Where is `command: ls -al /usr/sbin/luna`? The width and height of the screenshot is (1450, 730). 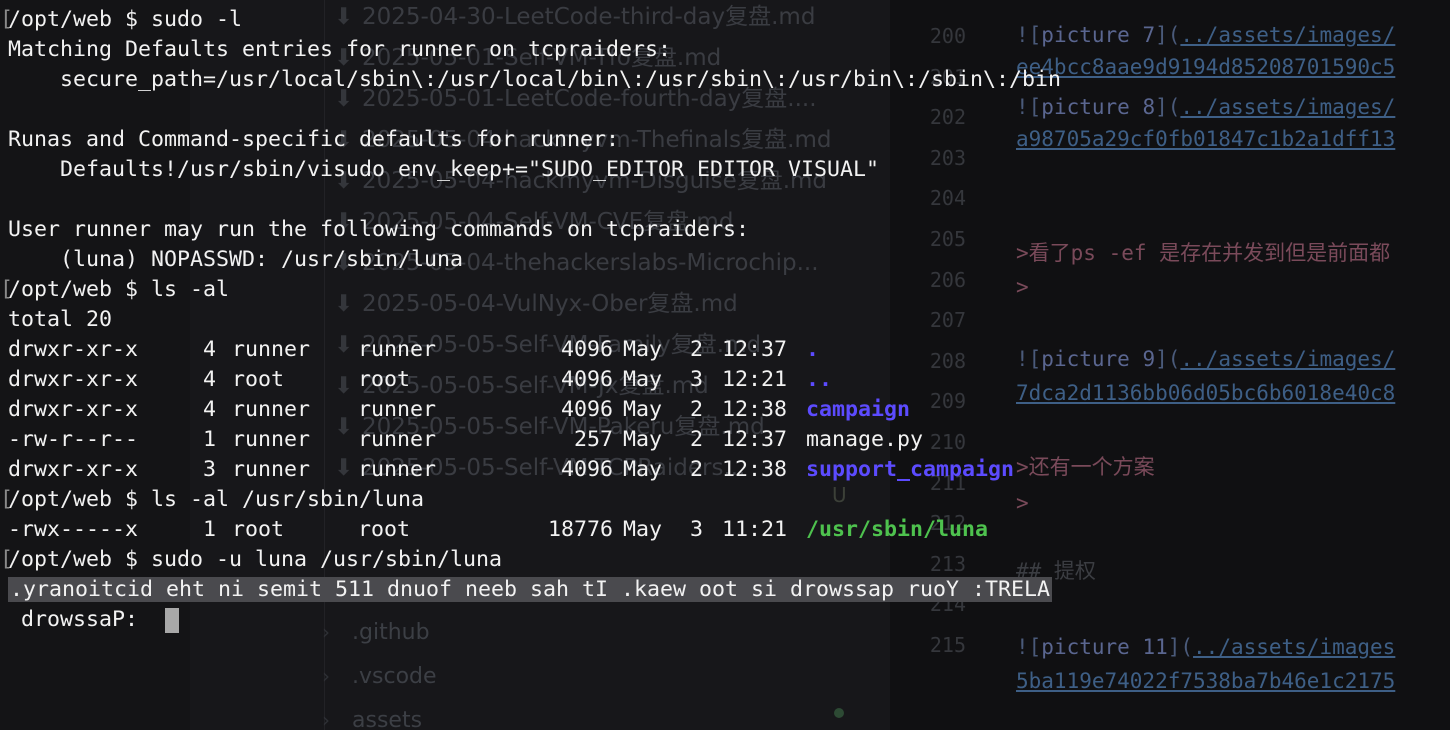 command: ls -al /usr/sbin/luna is located at coordinates (288, 499).